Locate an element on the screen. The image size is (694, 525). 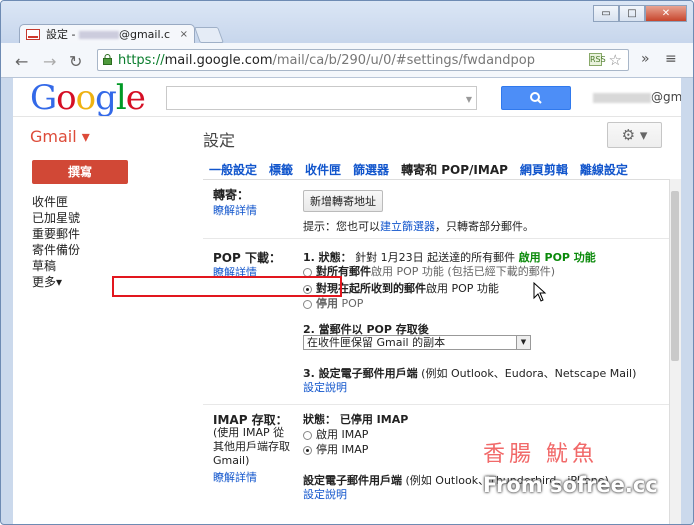
pop-option-disable-bold: 停用 is located at coordinates (327, 303).